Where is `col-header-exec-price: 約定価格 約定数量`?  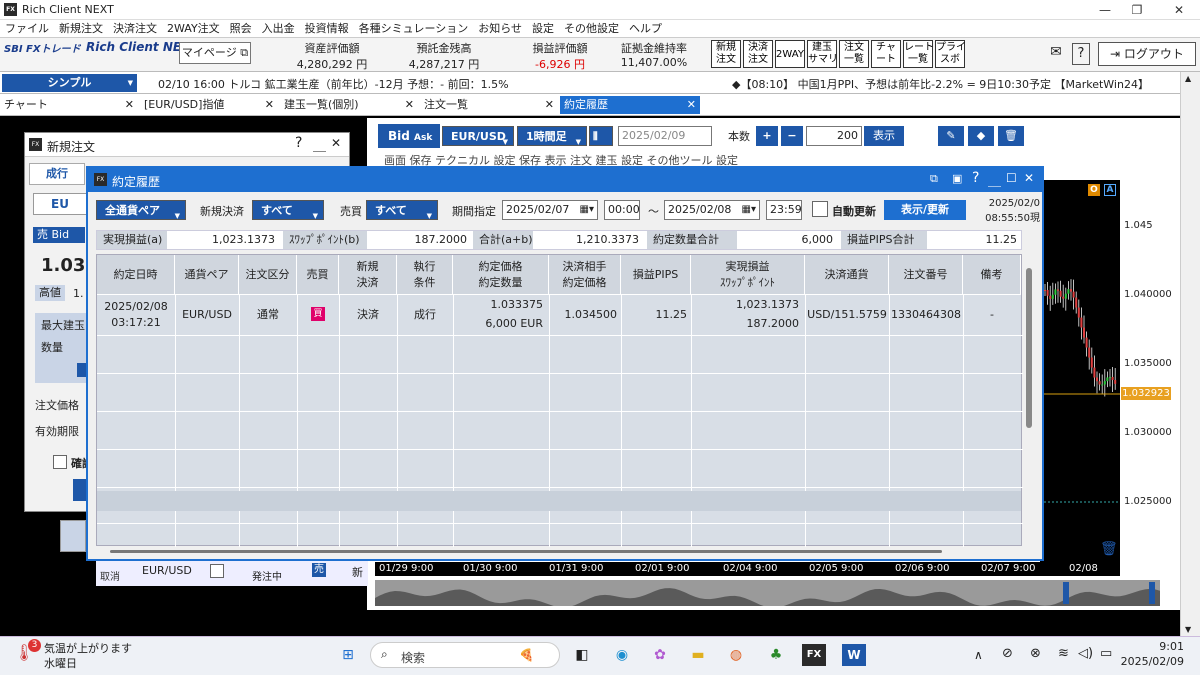
col-header-exec-price: 約定価格 約定数量 is located at coordinates (501, 275).